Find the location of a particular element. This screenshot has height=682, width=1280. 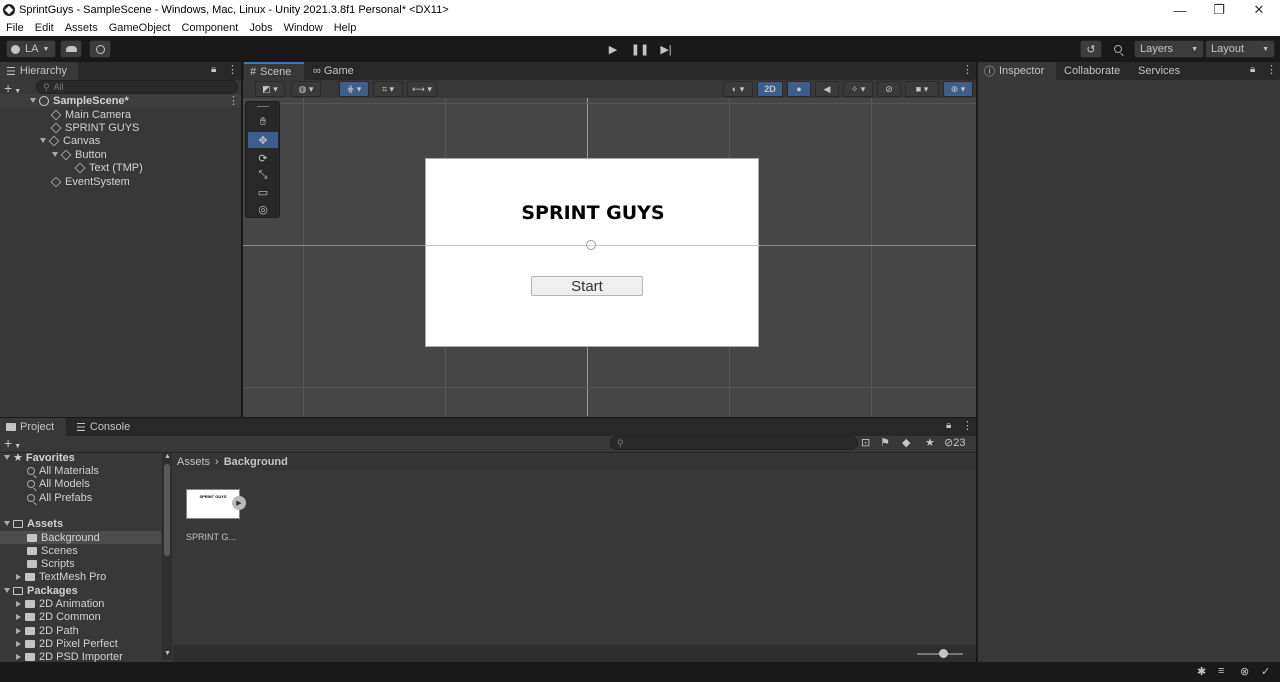

bug-icon: ✱ is located at coordinates (1201, 671).